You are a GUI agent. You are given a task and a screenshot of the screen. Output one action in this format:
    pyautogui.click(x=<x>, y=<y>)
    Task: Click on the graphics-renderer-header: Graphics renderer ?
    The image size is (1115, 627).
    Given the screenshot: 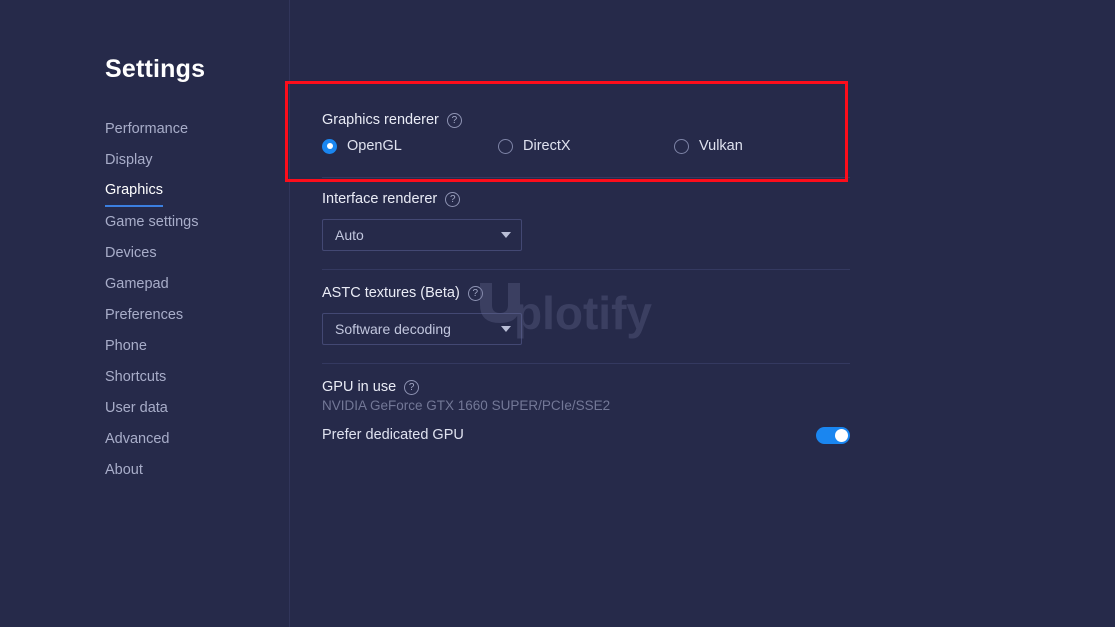 What is the action you would take?
    pyautogui.click(x=586, y=120)
    